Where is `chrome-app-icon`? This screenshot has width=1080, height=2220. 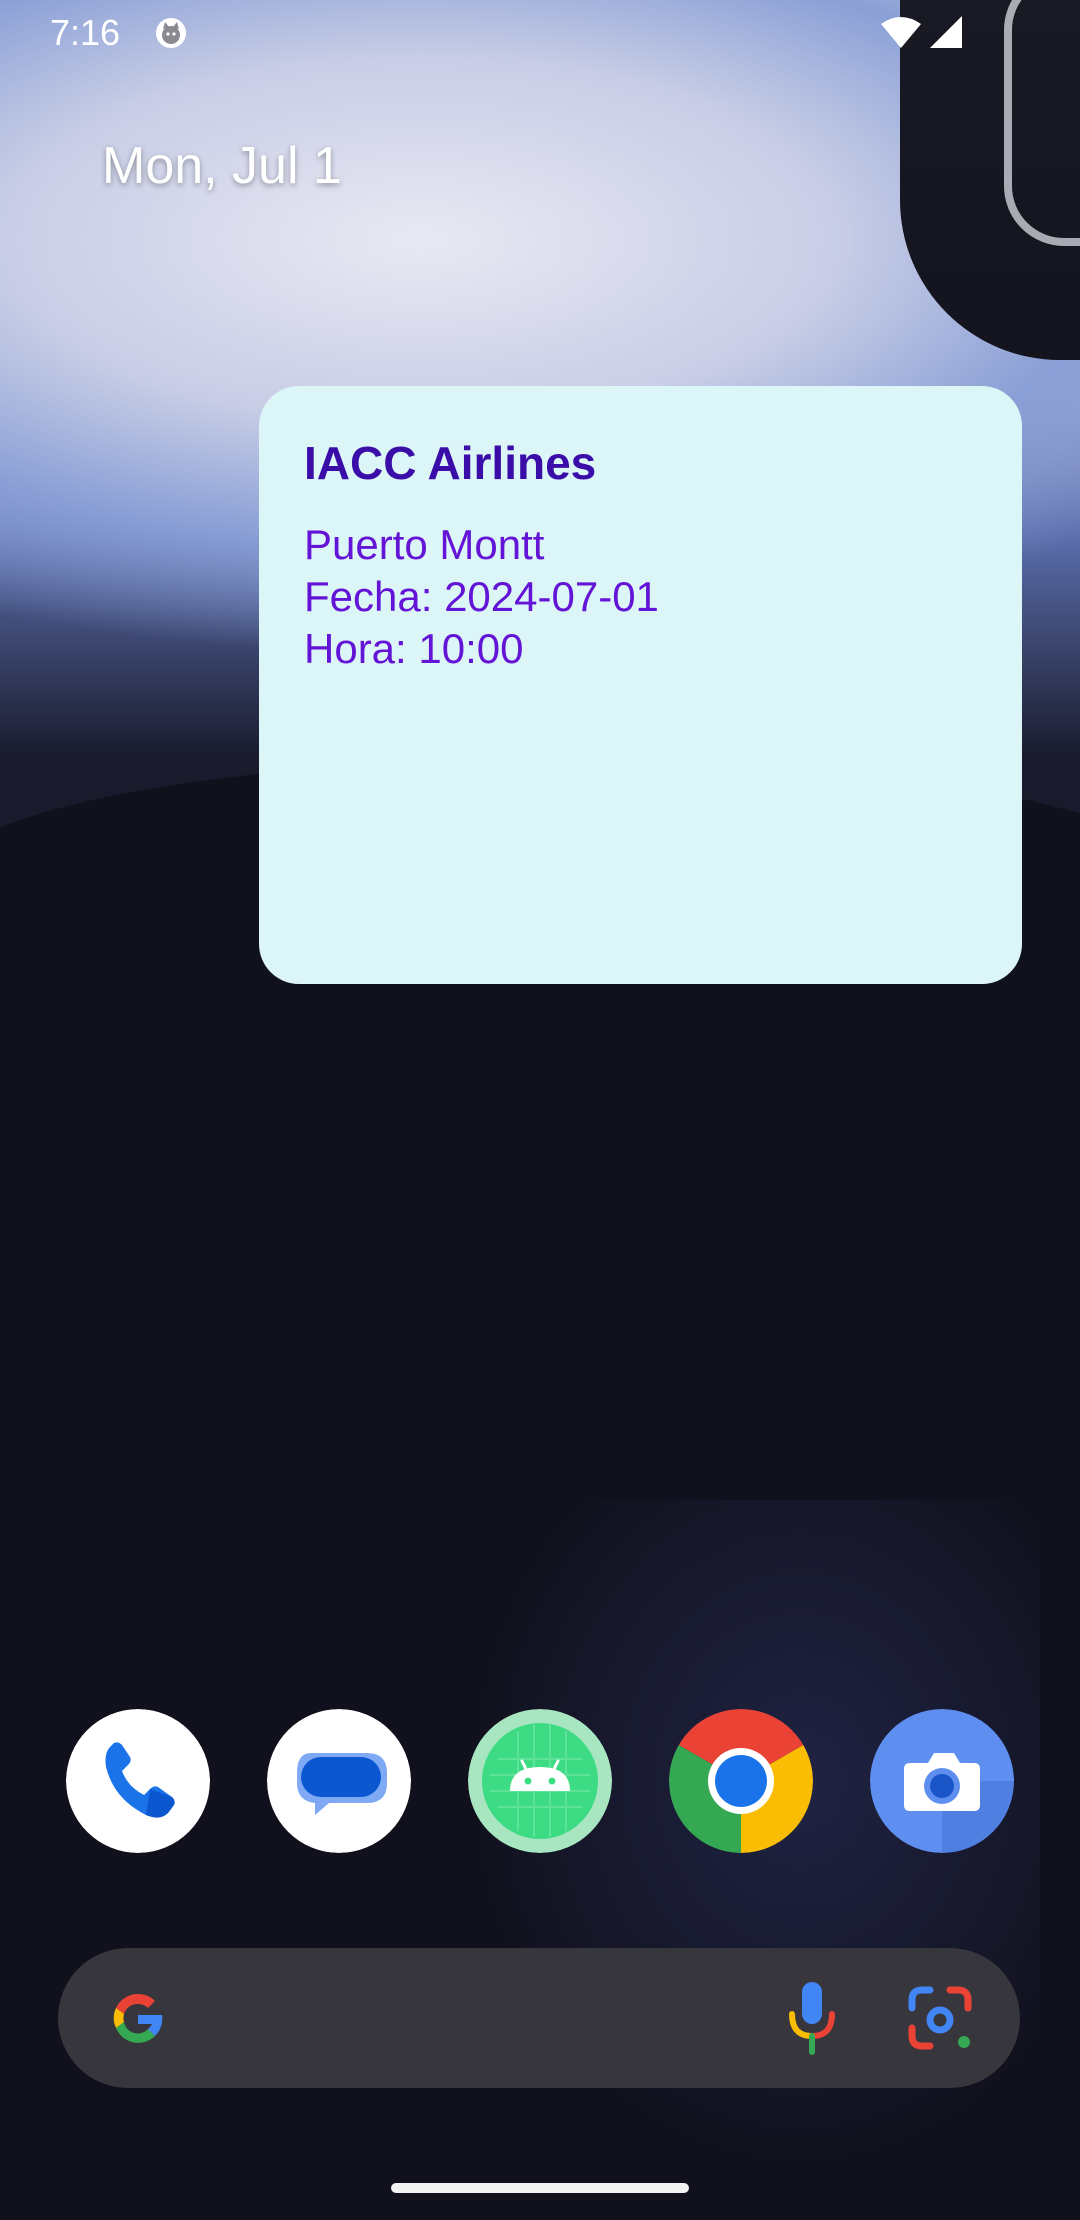 chrome-app-icon is located at coordinates (741, 1781).